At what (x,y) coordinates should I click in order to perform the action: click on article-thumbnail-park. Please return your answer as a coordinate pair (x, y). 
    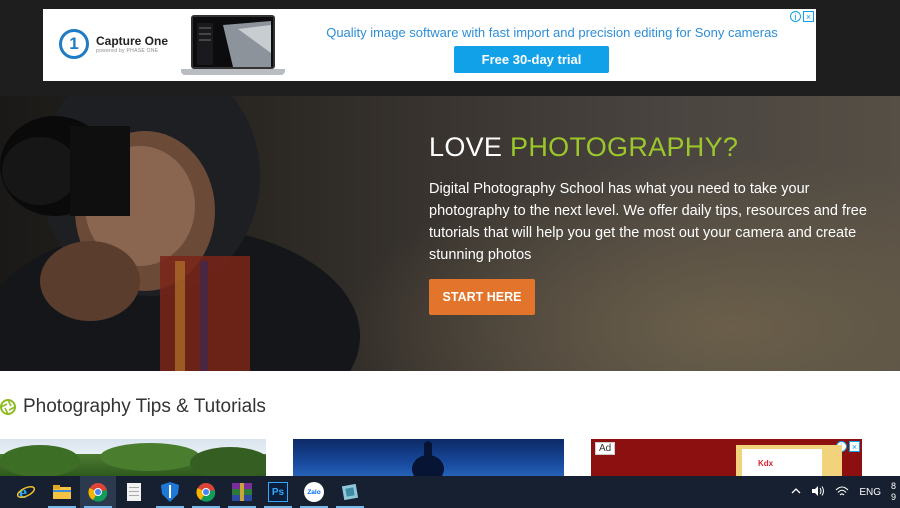
    Looking at the image, I should click on (133, 457).